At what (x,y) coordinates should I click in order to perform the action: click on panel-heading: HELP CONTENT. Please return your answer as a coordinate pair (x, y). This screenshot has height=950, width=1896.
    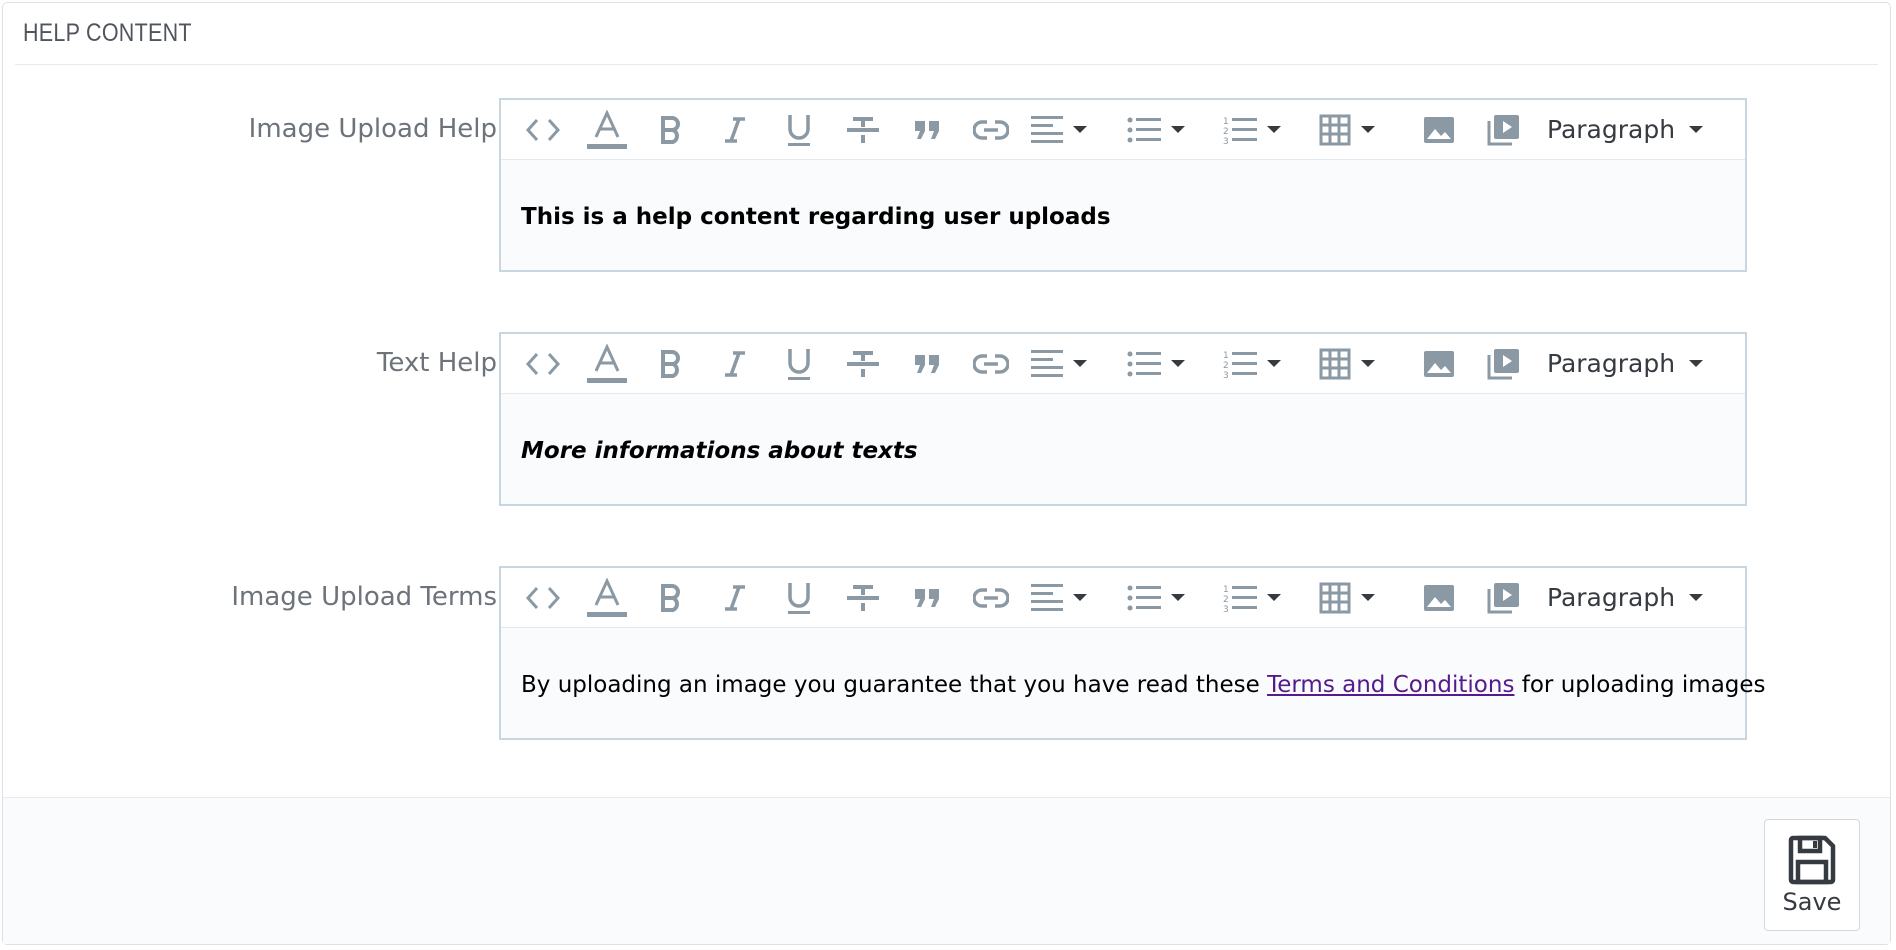
    Looking at the image, I should click on (946, 34).